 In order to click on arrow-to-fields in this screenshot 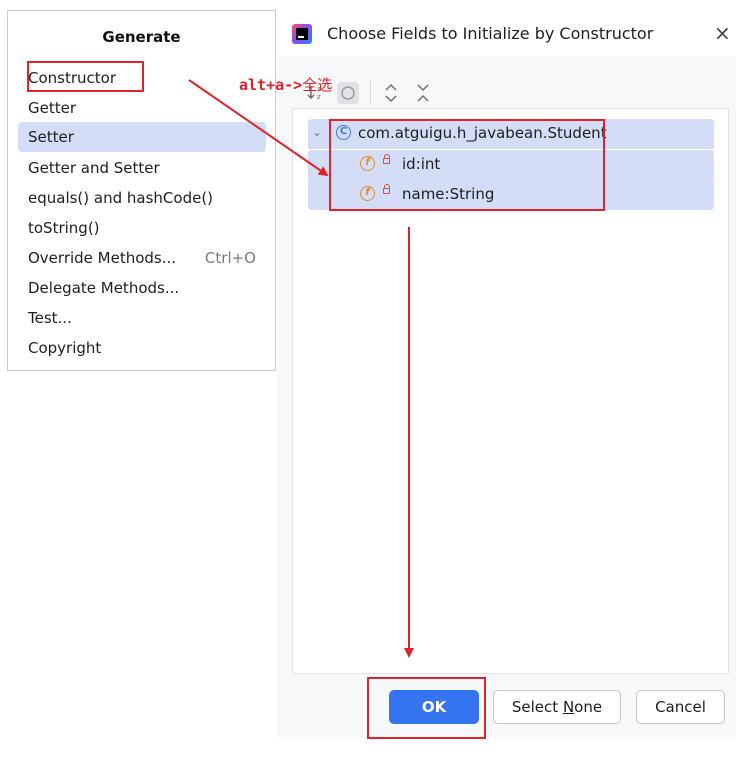, I will do `click(258, 128)`.